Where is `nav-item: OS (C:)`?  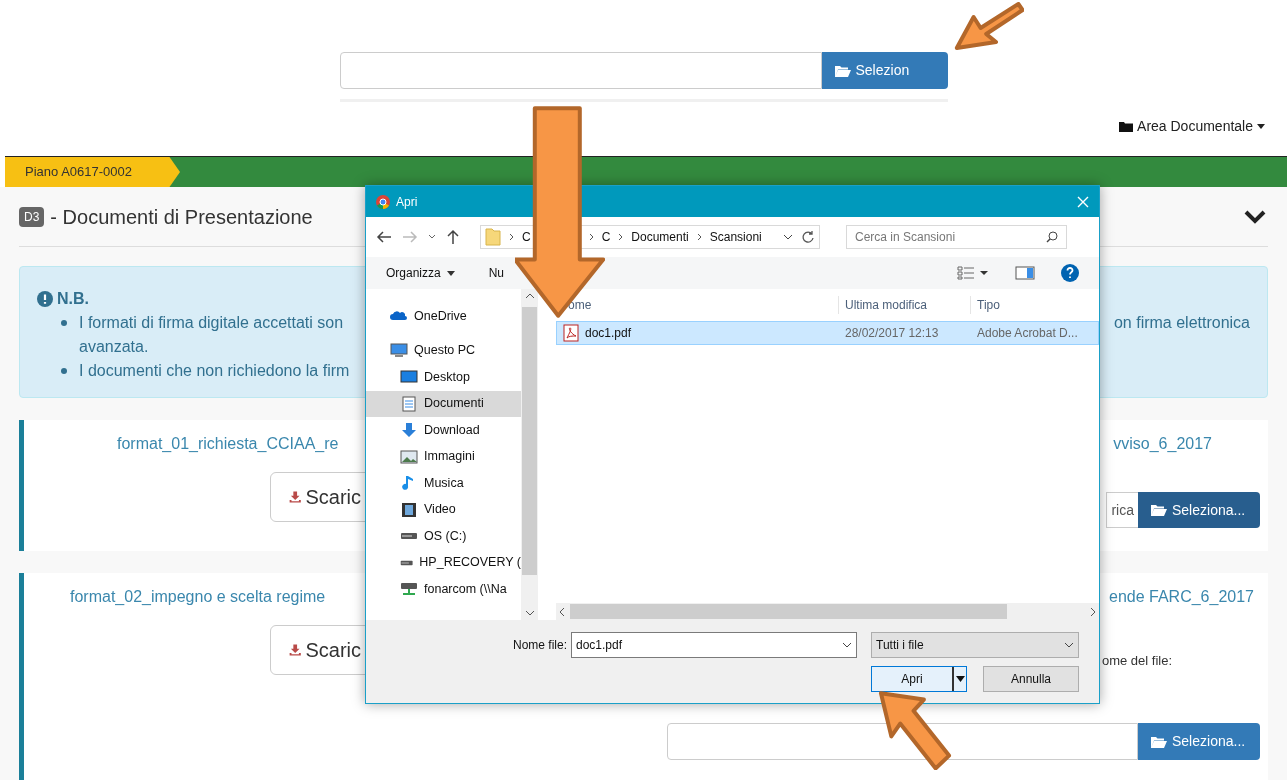
nav-item: OS (C:) is located at coordinates (443, 536).